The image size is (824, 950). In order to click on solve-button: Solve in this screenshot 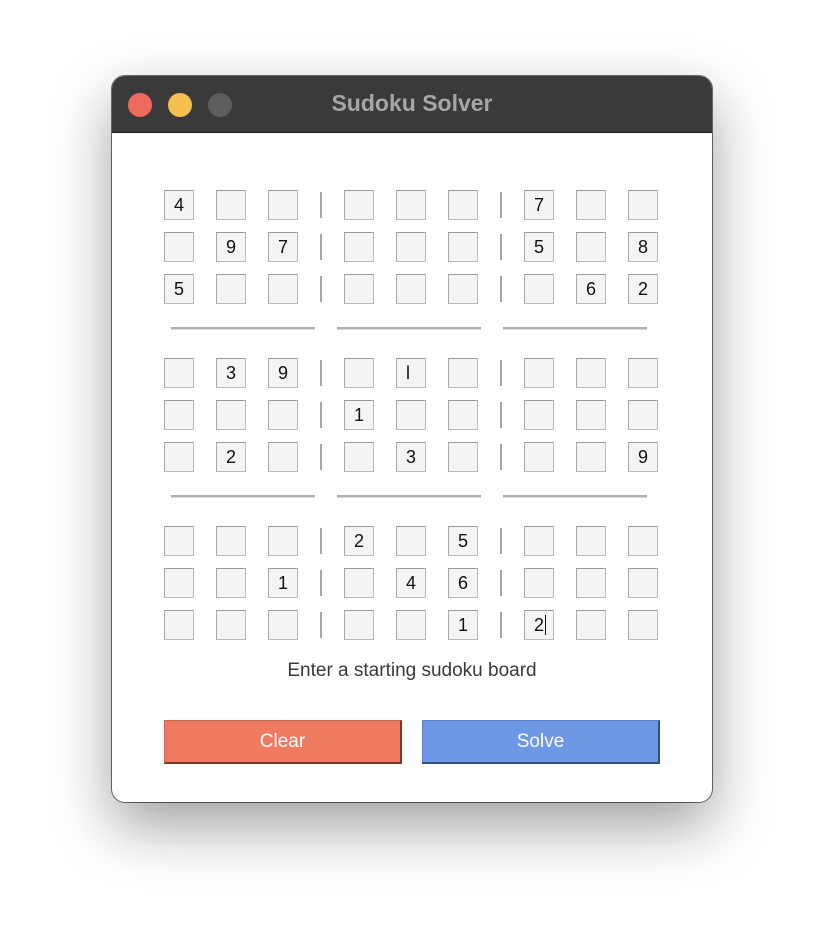, I will do `click(541, 742)`.